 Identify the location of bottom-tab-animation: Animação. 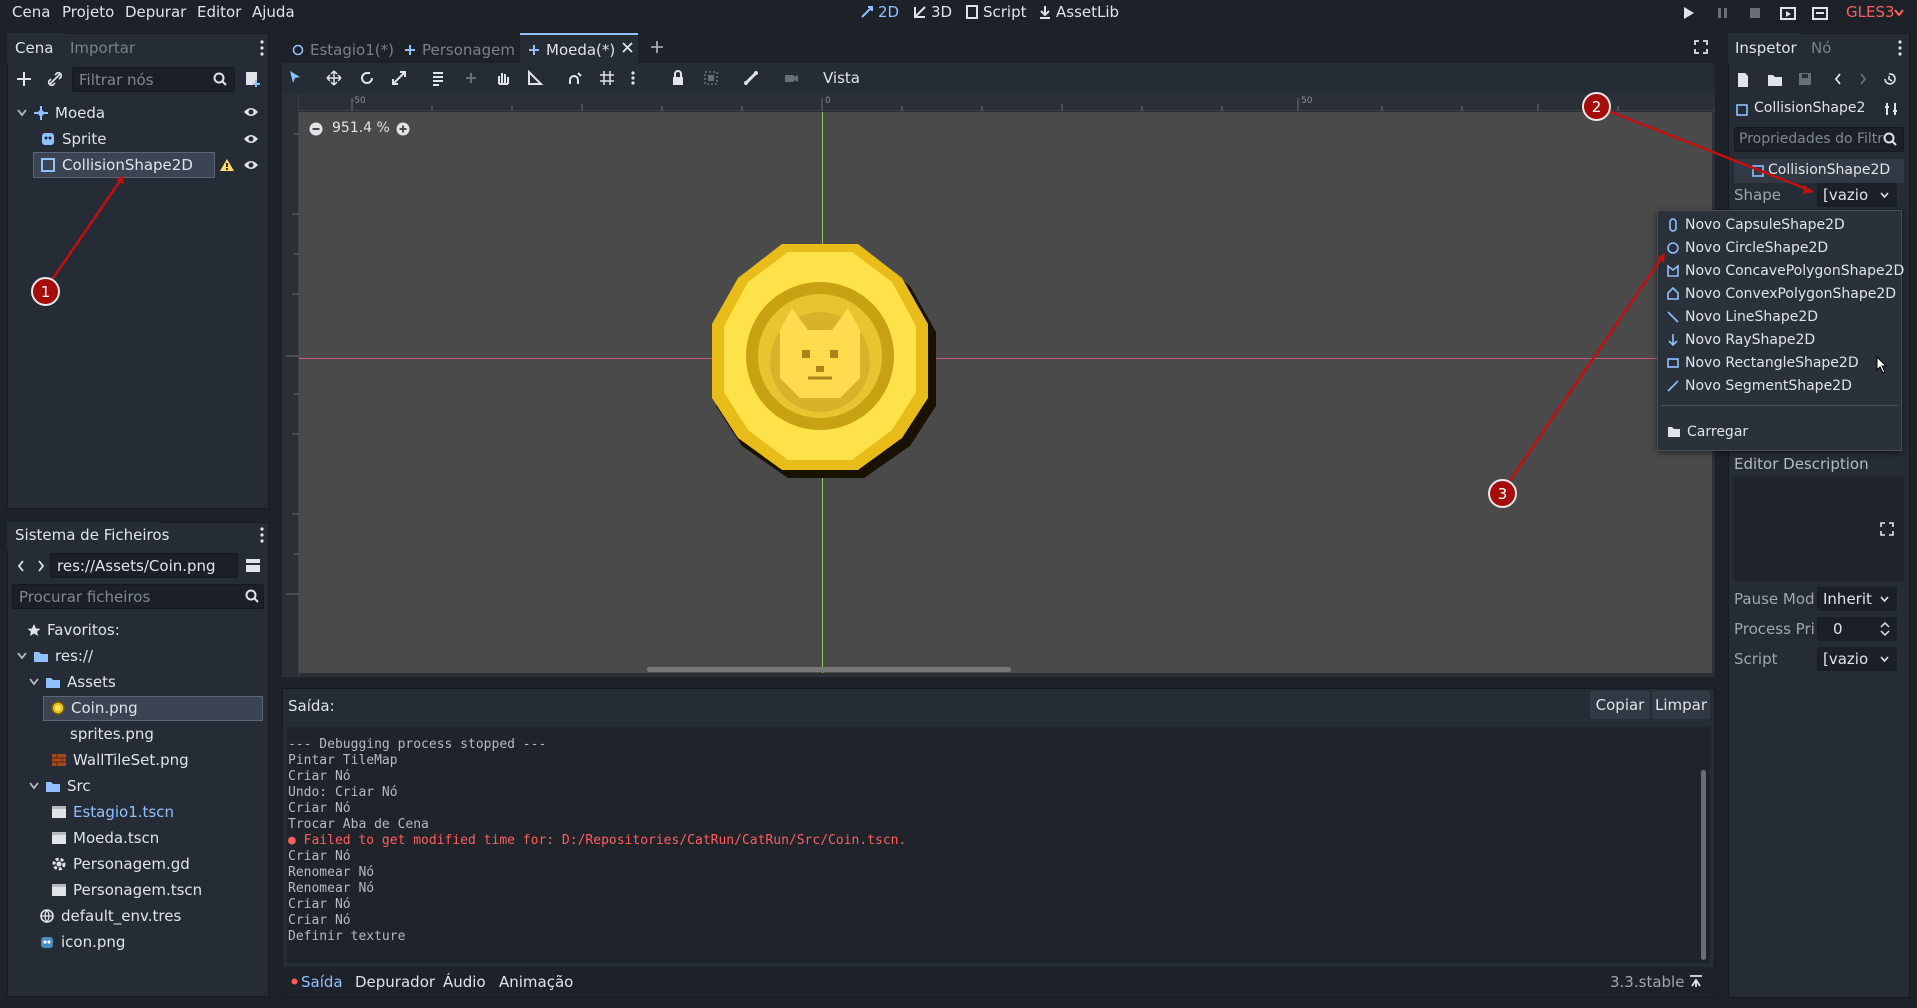
(536, 982).